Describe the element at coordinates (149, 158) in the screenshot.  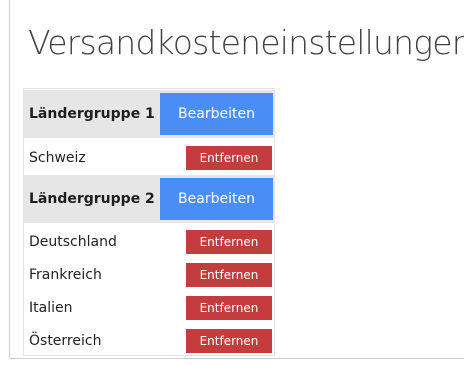
I see `country-row: Schweiz Entfernen` at that location.